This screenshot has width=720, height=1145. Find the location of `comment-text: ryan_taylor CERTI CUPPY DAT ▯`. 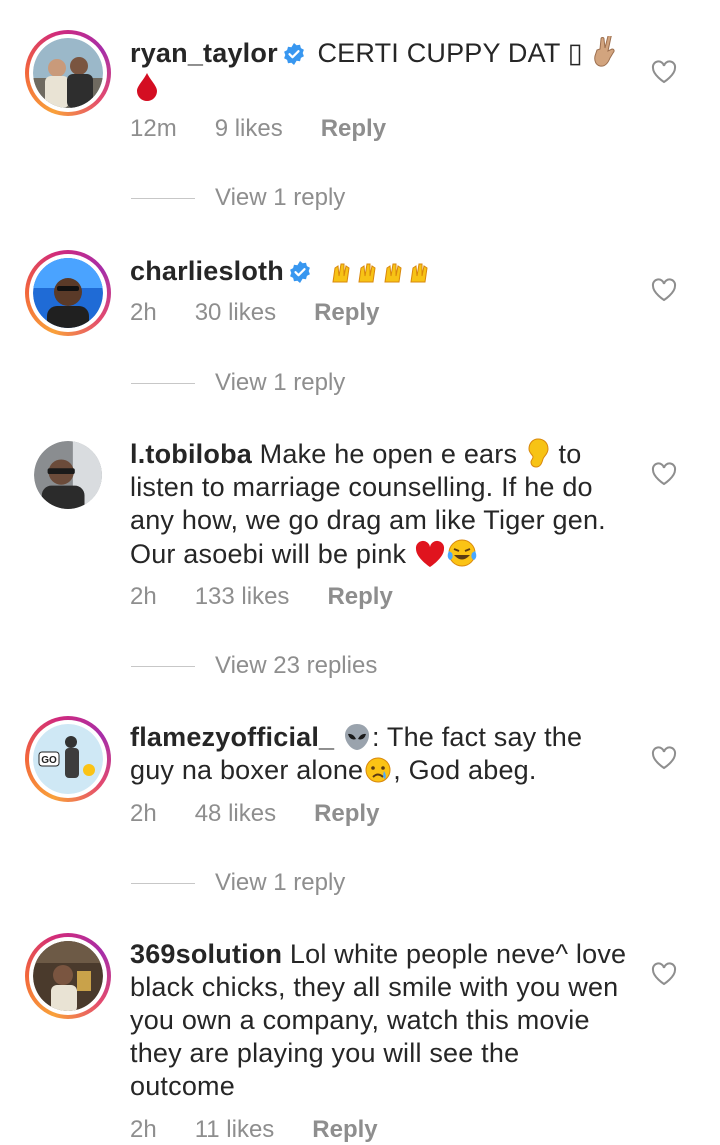

comment-text: ryan_taylor CERTI CUPPY DAT ▯ is located at coordinates (380, 69).